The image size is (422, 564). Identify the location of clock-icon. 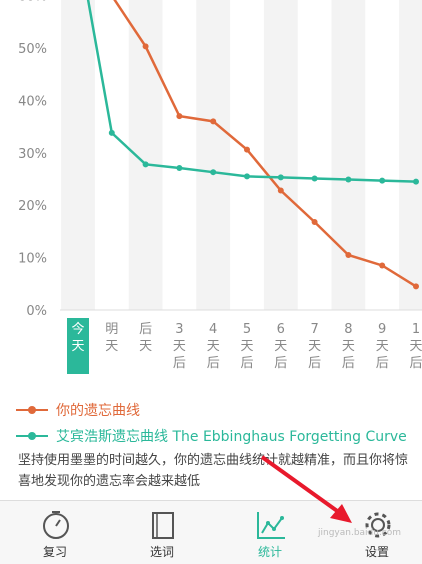
(56, 525).